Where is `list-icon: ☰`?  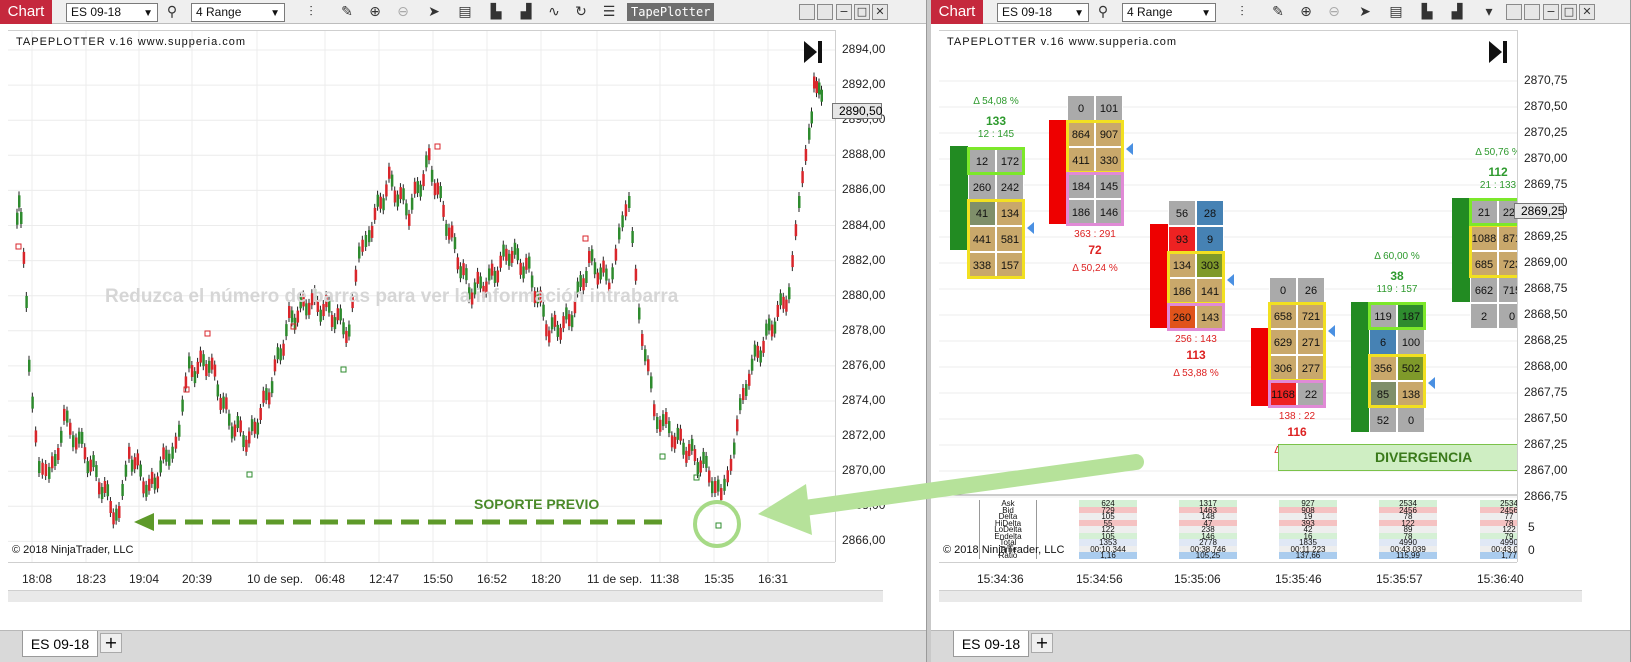 list-icon: ☰ is located at coordinates (609, 12).